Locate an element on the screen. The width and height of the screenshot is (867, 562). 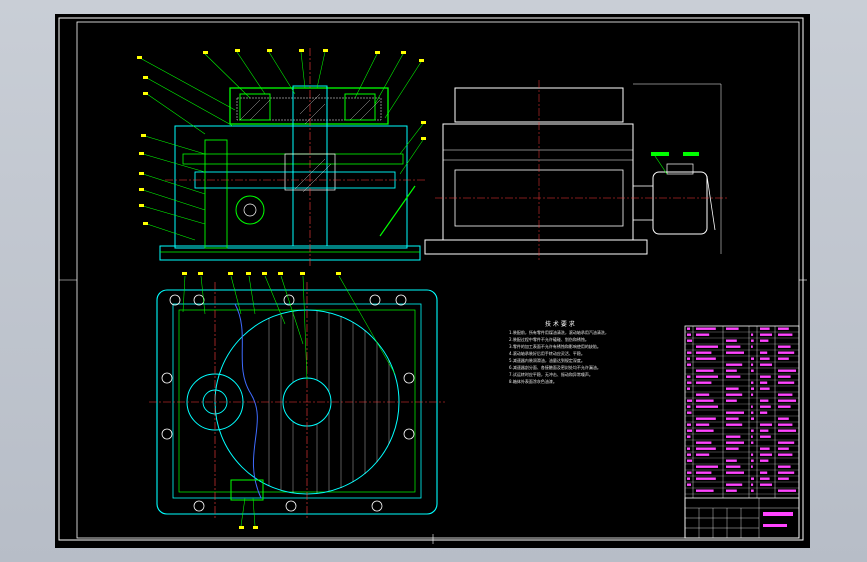
parts-list is located at coordinates (742, 432).